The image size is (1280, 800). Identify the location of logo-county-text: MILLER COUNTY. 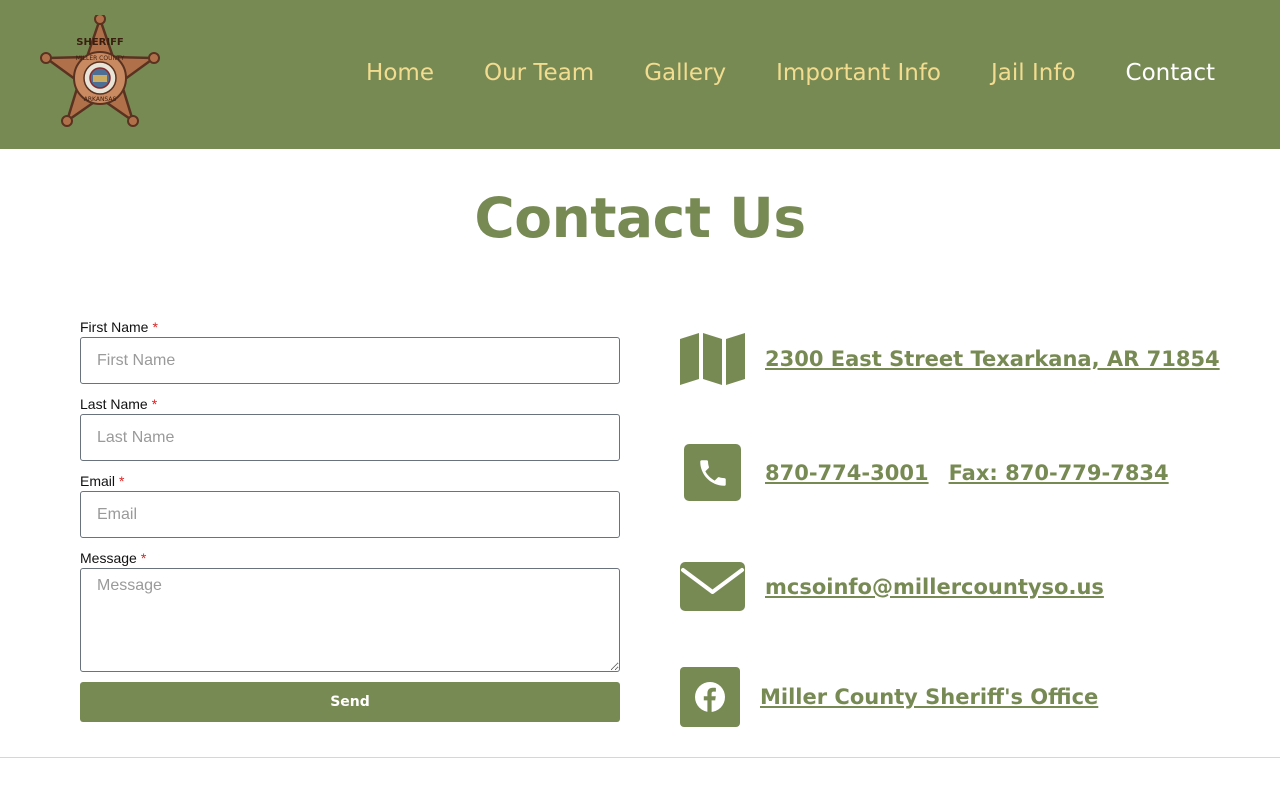
(100, 58).